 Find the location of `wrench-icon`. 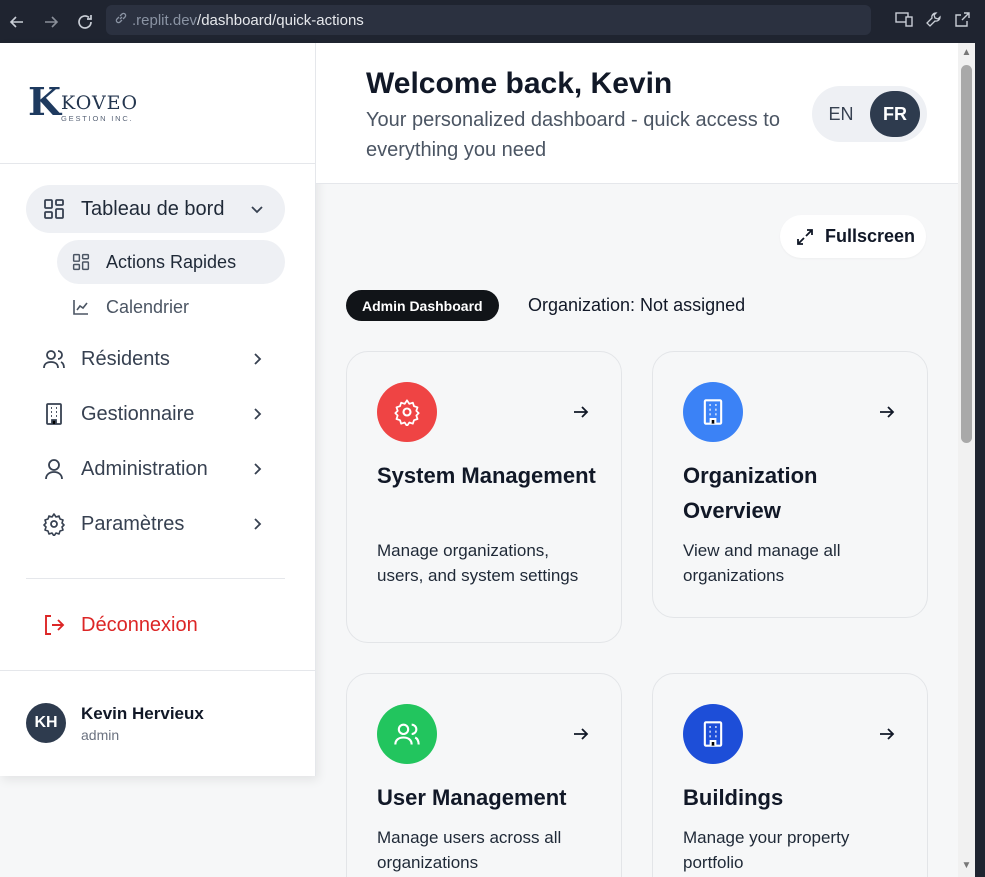

wrench-icon is located at coordinates (933, 22).